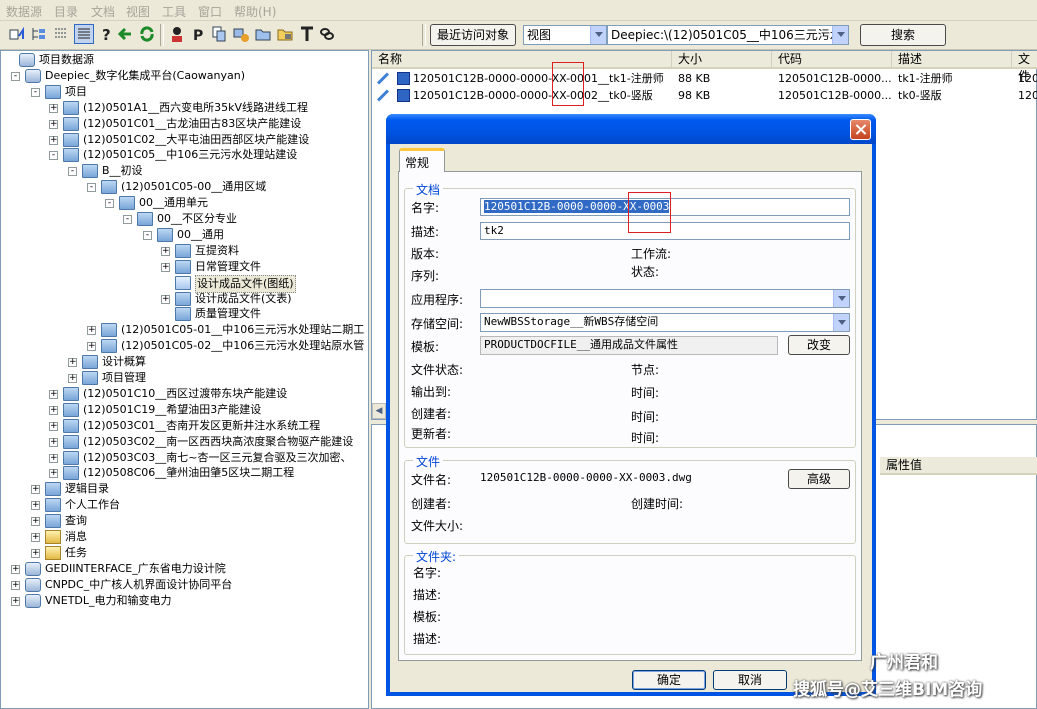  What do you see at coordinates (184, 299) in the screenshot?
I see `tree-node: + 设计成品文件(文表)` at bounding box center [184, 299].